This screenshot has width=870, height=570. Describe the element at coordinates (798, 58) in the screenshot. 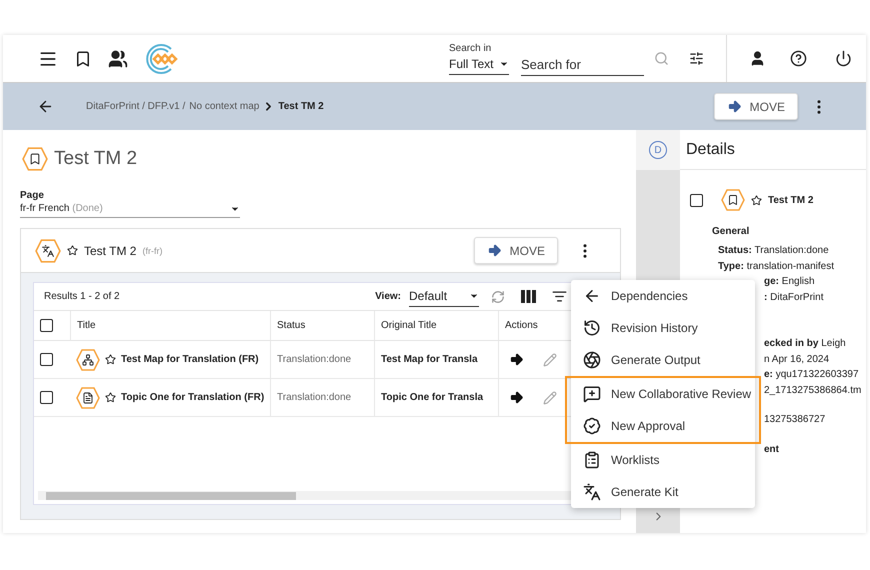

I see `help-icon` at that location.